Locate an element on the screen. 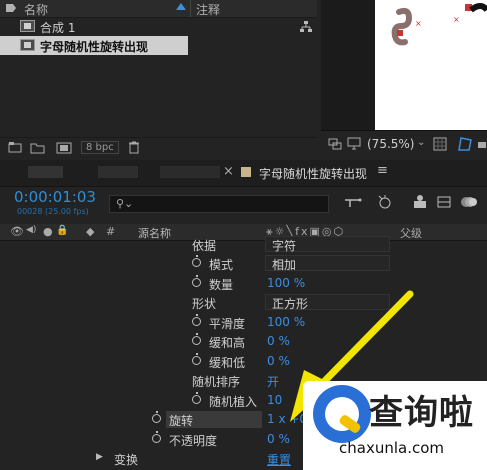  project-column-header: 名称 注释 is located at coordinates (158, 9).